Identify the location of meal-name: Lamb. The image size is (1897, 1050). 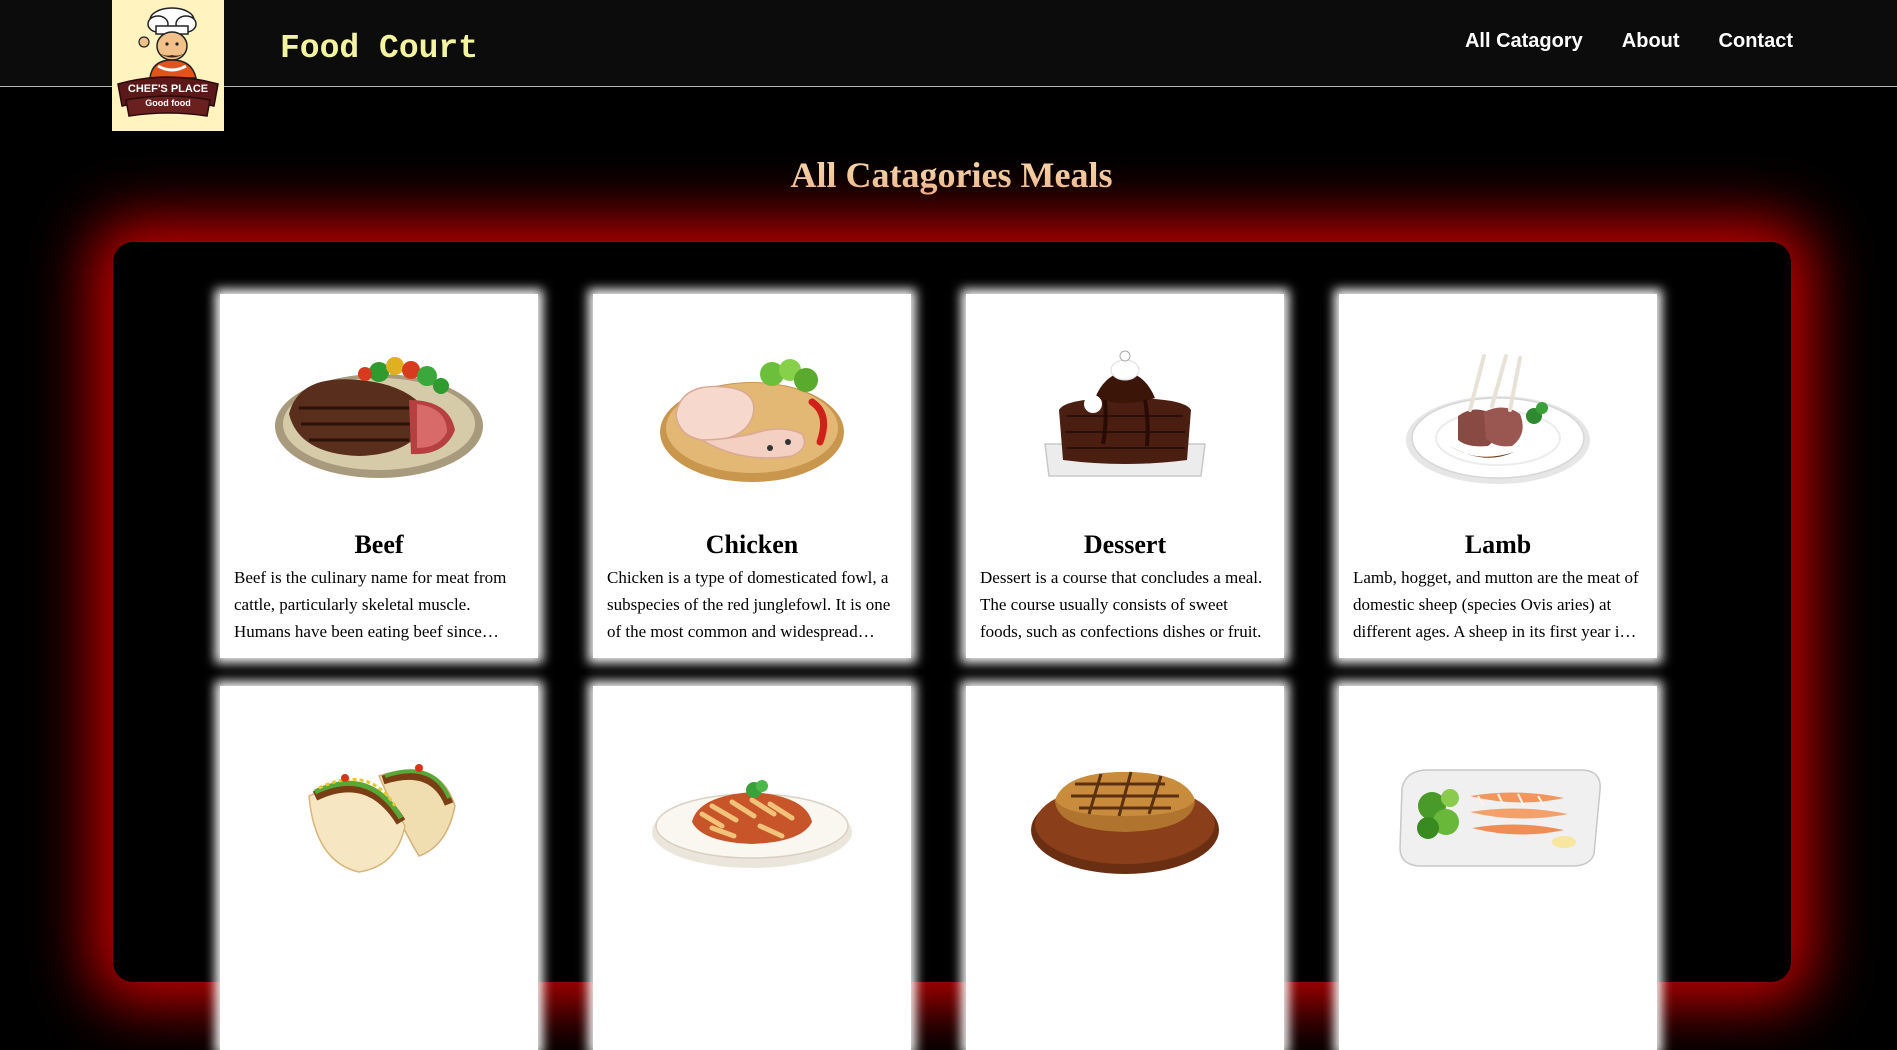
(1498, 544).